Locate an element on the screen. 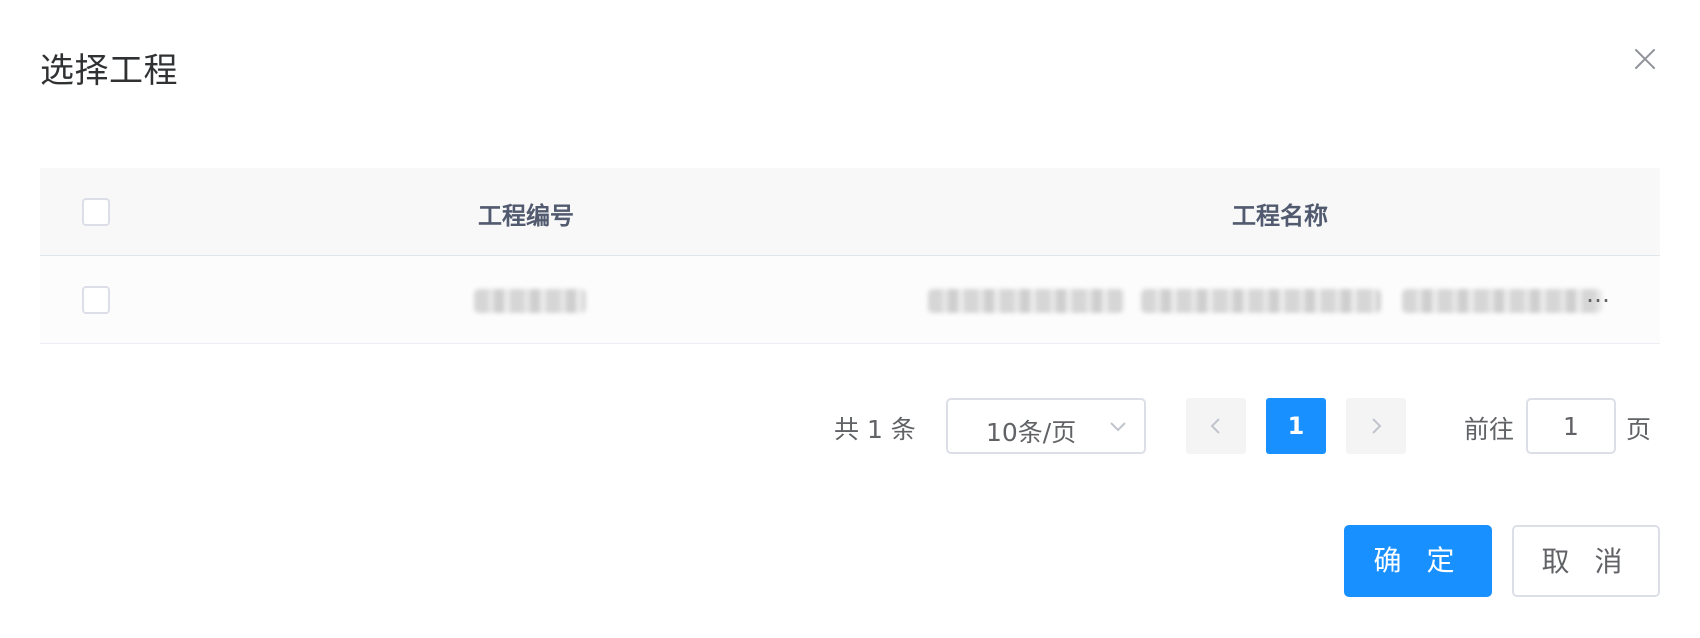  goto-page-input is located at coordinates (1571, 426).